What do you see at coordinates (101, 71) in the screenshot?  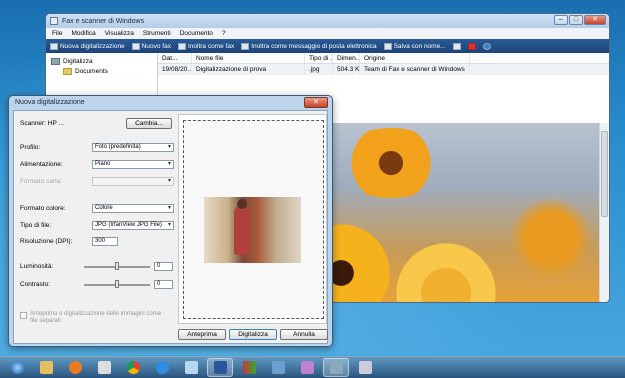 I see `tree-item-documents: Documents` at bounding box center [101, 71].